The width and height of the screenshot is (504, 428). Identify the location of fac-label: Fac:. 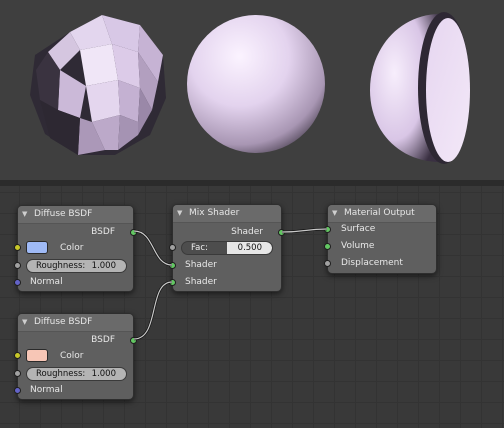
(199, 248).